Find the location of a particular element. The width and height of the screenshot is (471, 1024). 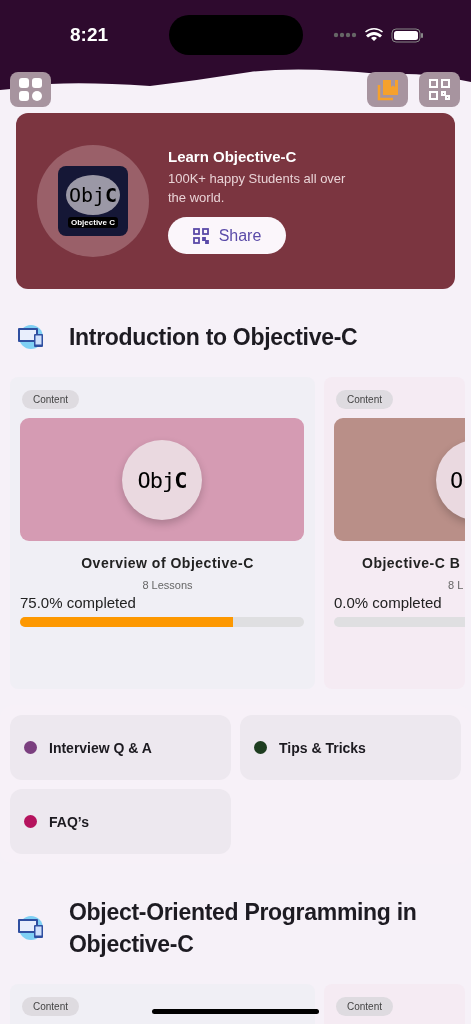

section-title: Introduction to Objective-C is located at coordinates (214, 337).